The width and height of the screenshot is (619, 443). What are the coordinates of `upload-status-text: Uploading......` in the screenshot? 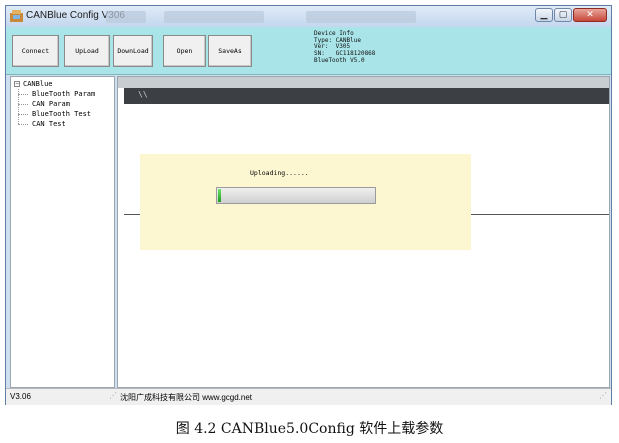 It's located at (279, 173).